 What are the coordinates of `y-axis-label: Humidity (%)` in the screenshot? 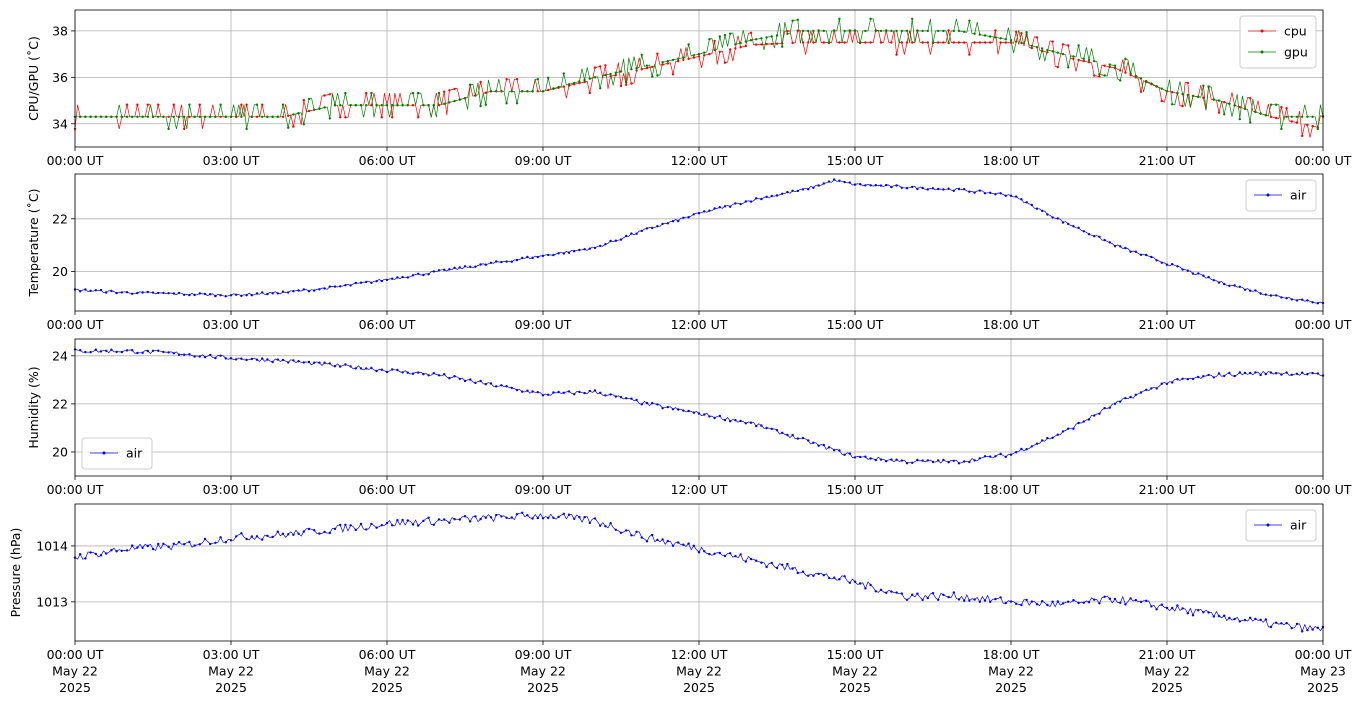 It's located at (33, 407).